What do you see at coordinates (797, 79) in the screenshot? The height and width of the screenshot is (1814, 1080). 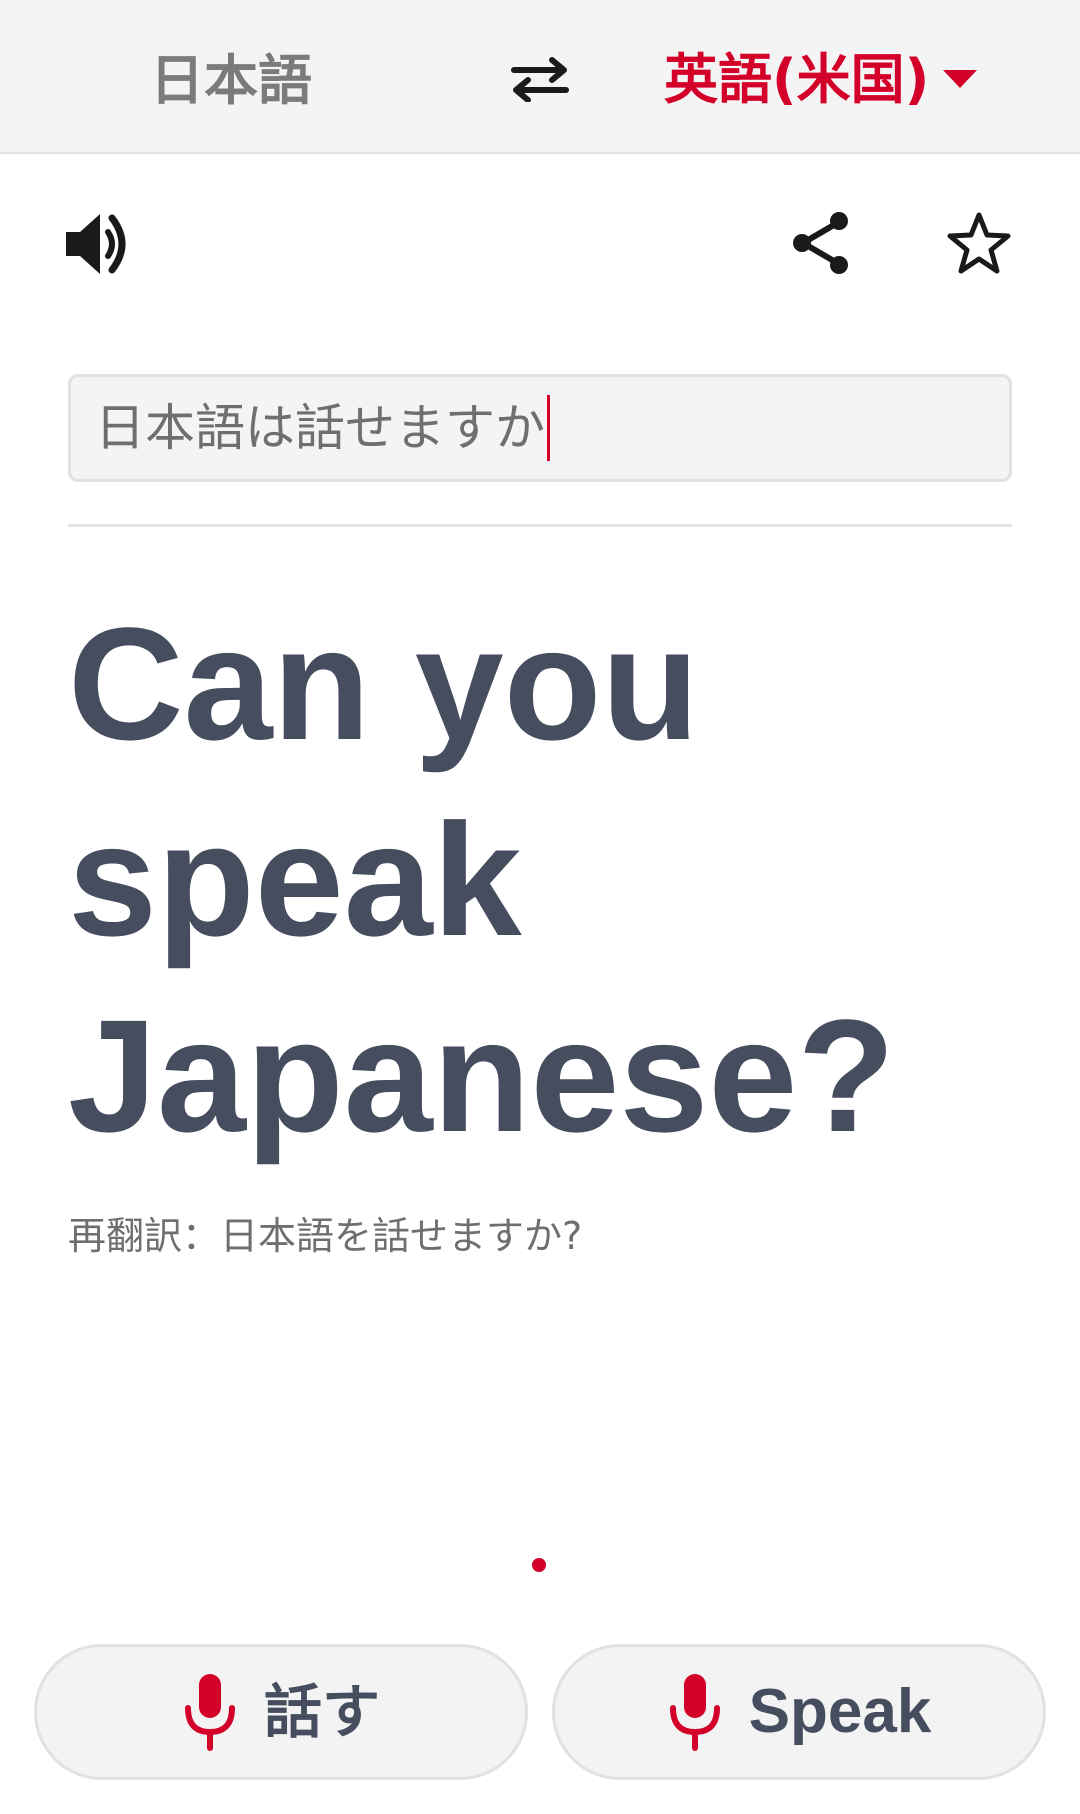 I see `target-language-label: 英語(米国)` at bounding box center [797, 79].